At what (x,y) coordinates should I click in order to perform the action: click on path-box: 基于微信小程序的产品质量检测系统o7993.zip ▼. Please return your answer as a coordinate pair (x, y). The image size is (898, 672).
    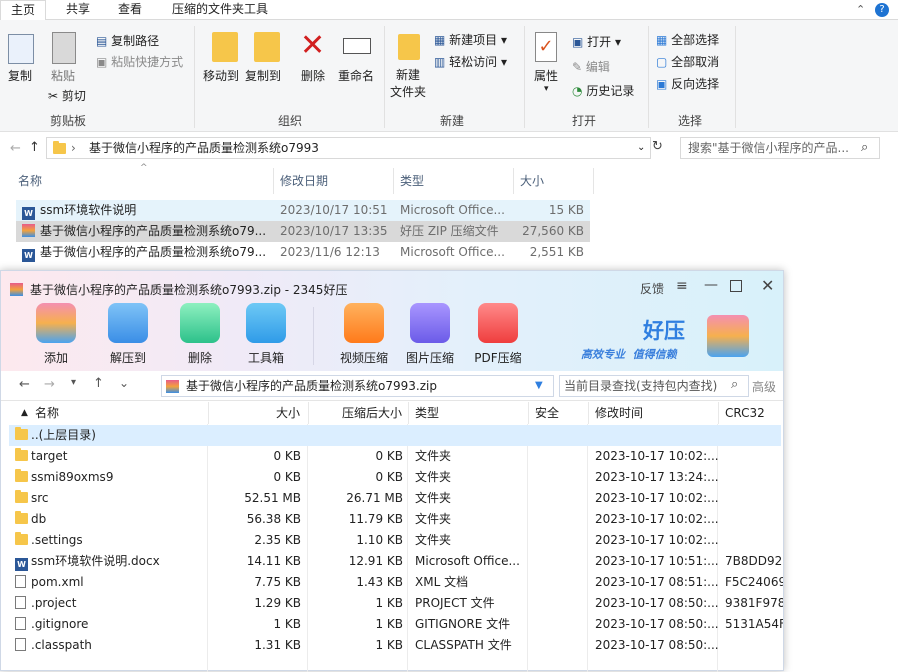
    Looking at the image, I should click on (357, 386).